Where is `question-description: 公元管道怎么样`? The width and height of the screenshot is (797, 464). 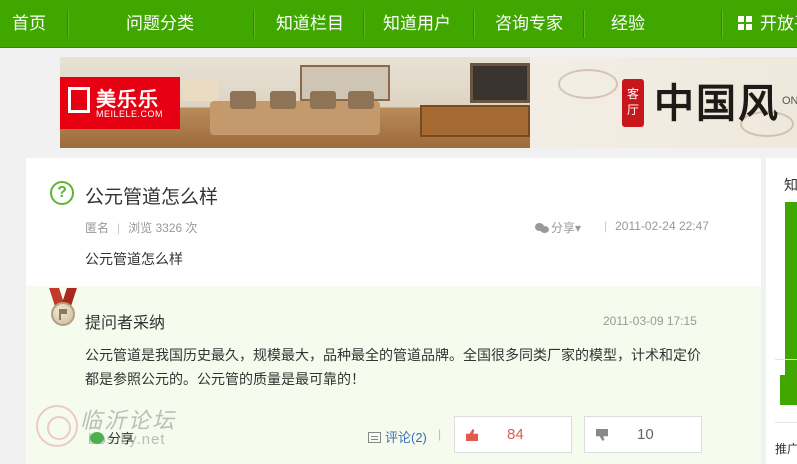
question-description: 公元管道怎么样 is located at coordinates (134, 259).